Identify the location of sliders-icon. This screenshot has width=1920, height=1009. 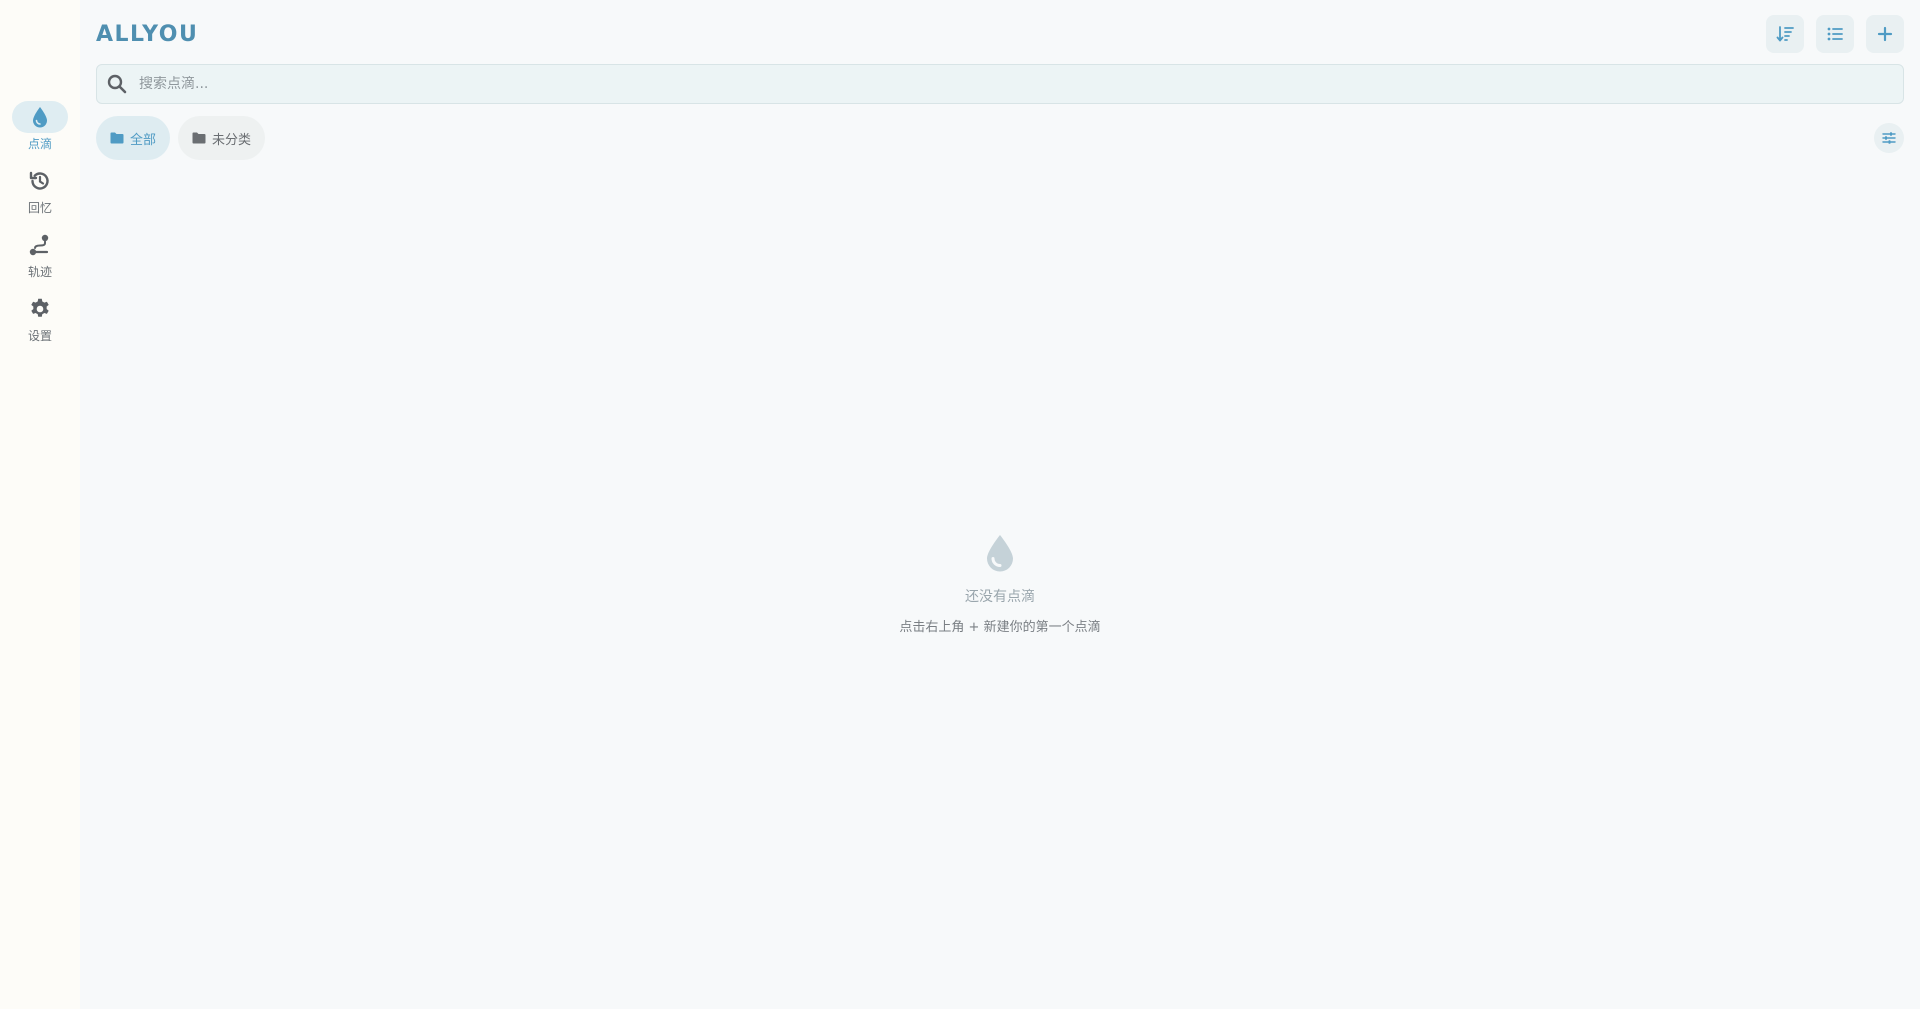
(1889, 138).